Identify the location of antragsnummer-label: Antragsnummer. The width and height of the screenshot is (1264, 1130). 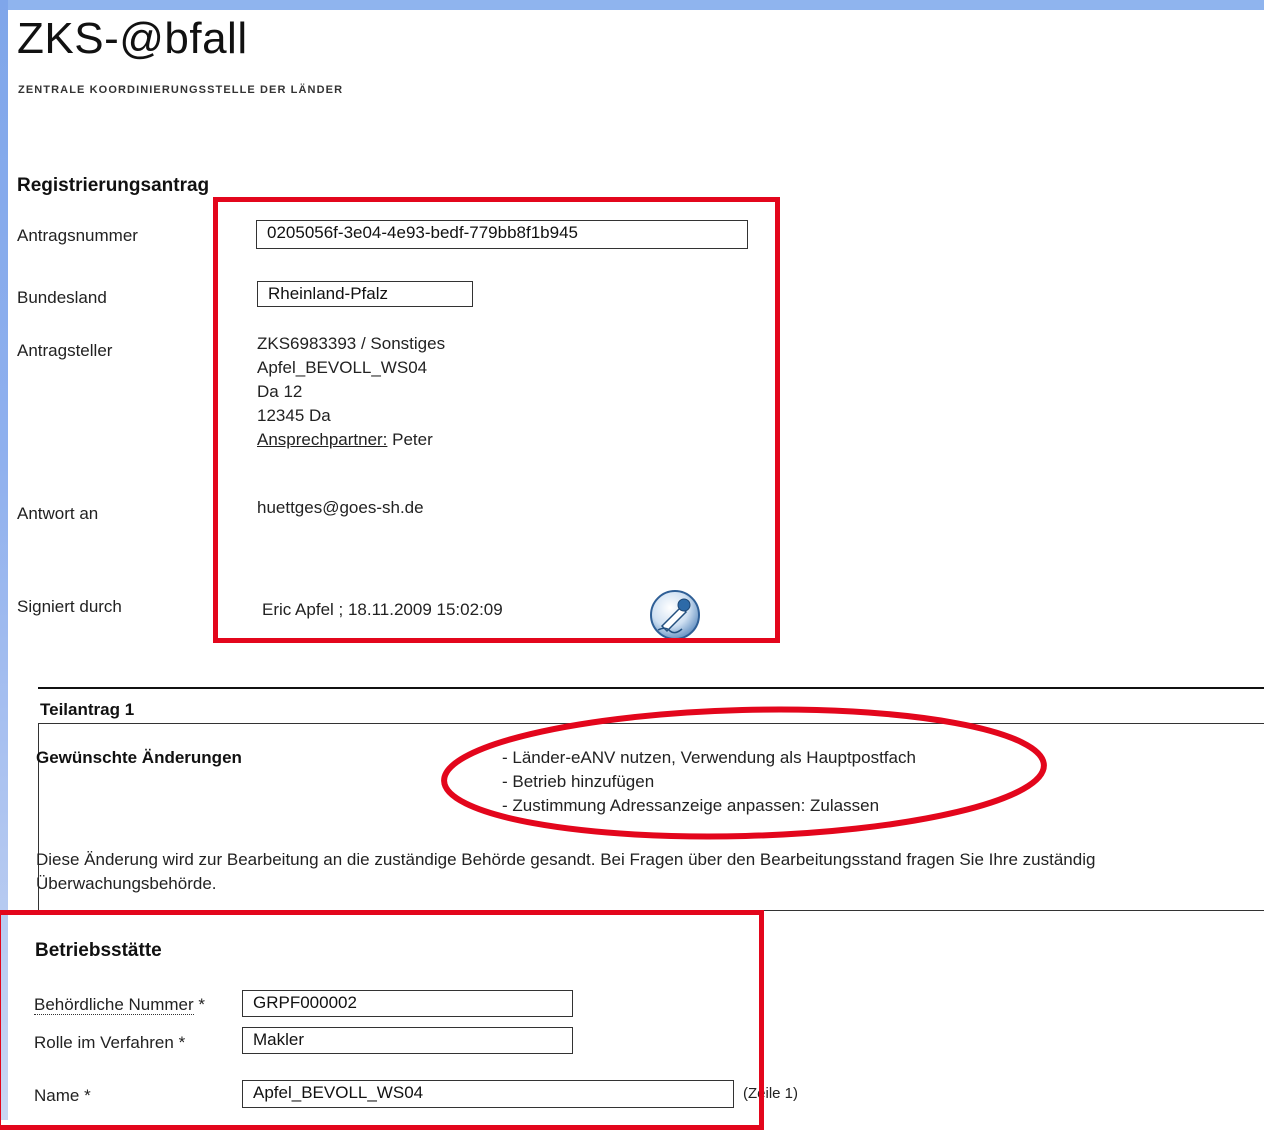
(77, 235).